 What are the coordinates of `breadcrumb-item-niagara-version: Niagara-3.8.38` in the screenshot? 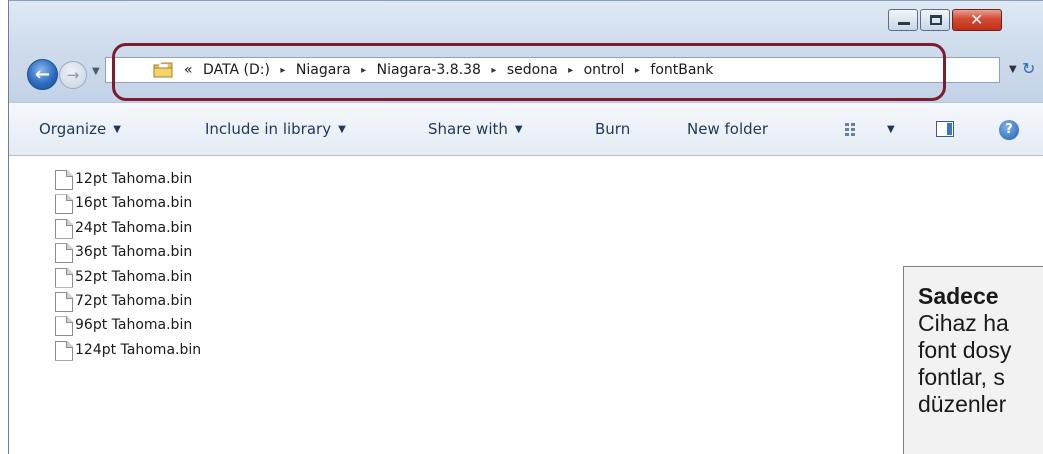 It's located at (429, 70).